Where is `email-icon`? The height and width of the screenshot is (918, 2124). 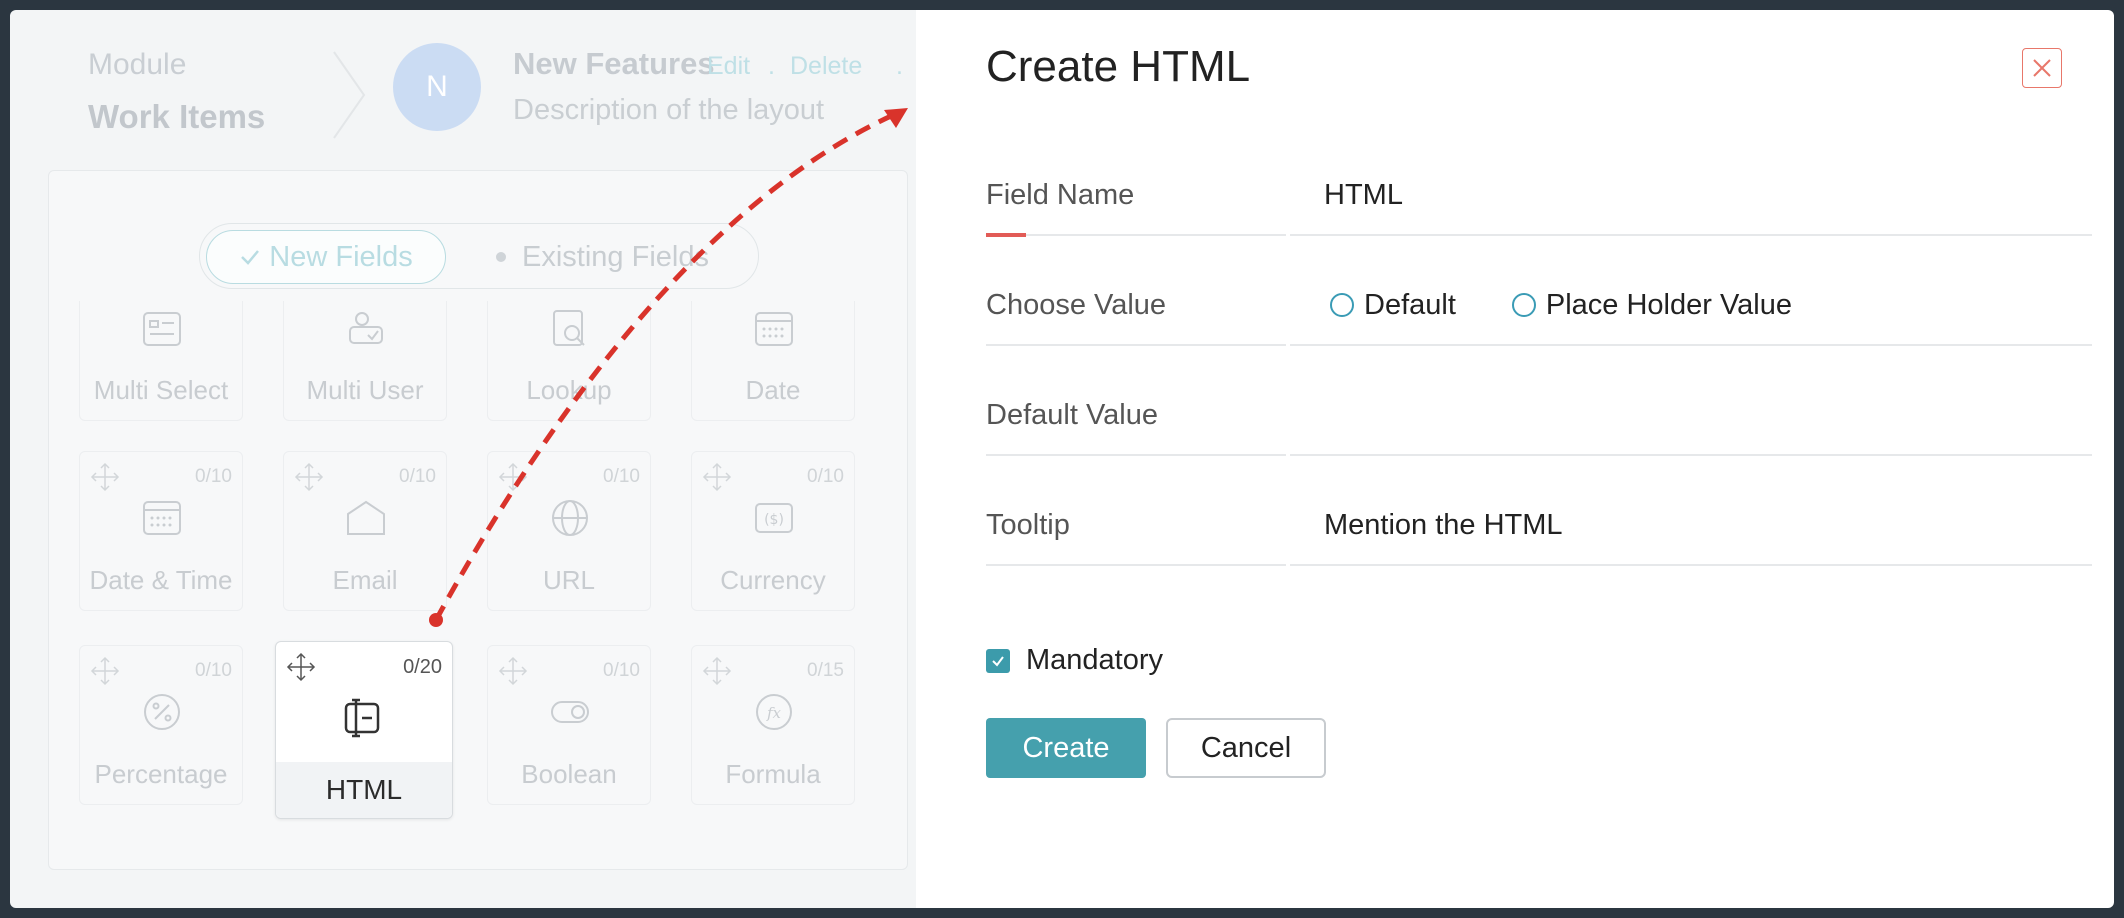 email-icon is located at coordinates (366, 517).